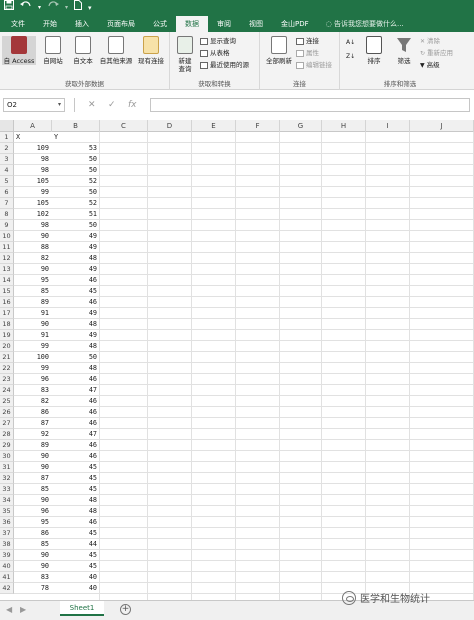  I want to click on row-header: 34, so click(7, 500).